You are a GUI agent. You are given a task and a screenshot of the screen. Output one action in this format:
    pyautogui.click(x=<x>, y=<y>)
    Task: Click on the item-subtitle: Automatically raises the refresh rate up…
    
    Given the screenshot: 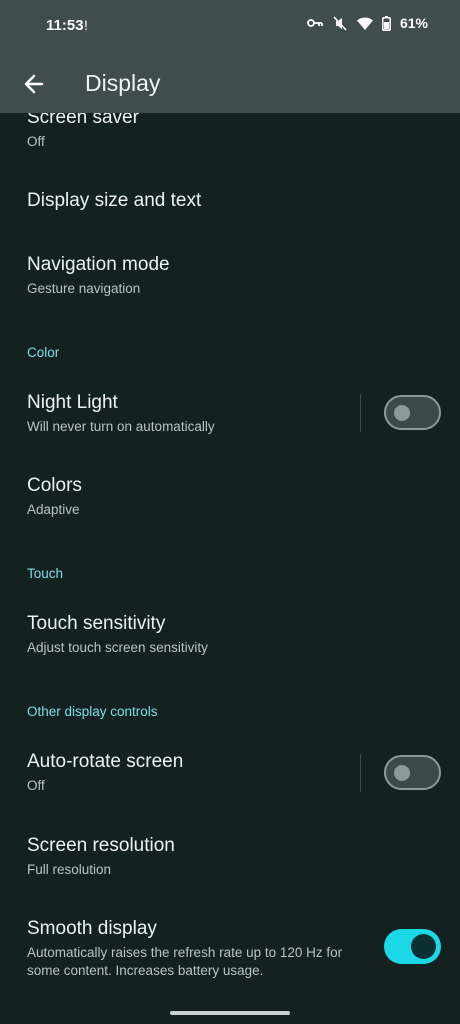 What is the action you would take?
    pyautogui.click(x=185, y=961)
    